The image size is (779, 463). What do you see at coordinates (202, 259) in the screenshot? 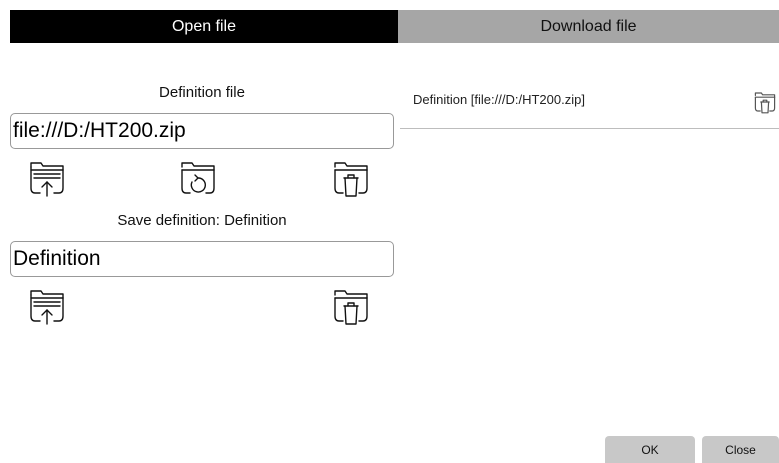
I see `definition-name-field: Definition` at bounding box center [202, 259].